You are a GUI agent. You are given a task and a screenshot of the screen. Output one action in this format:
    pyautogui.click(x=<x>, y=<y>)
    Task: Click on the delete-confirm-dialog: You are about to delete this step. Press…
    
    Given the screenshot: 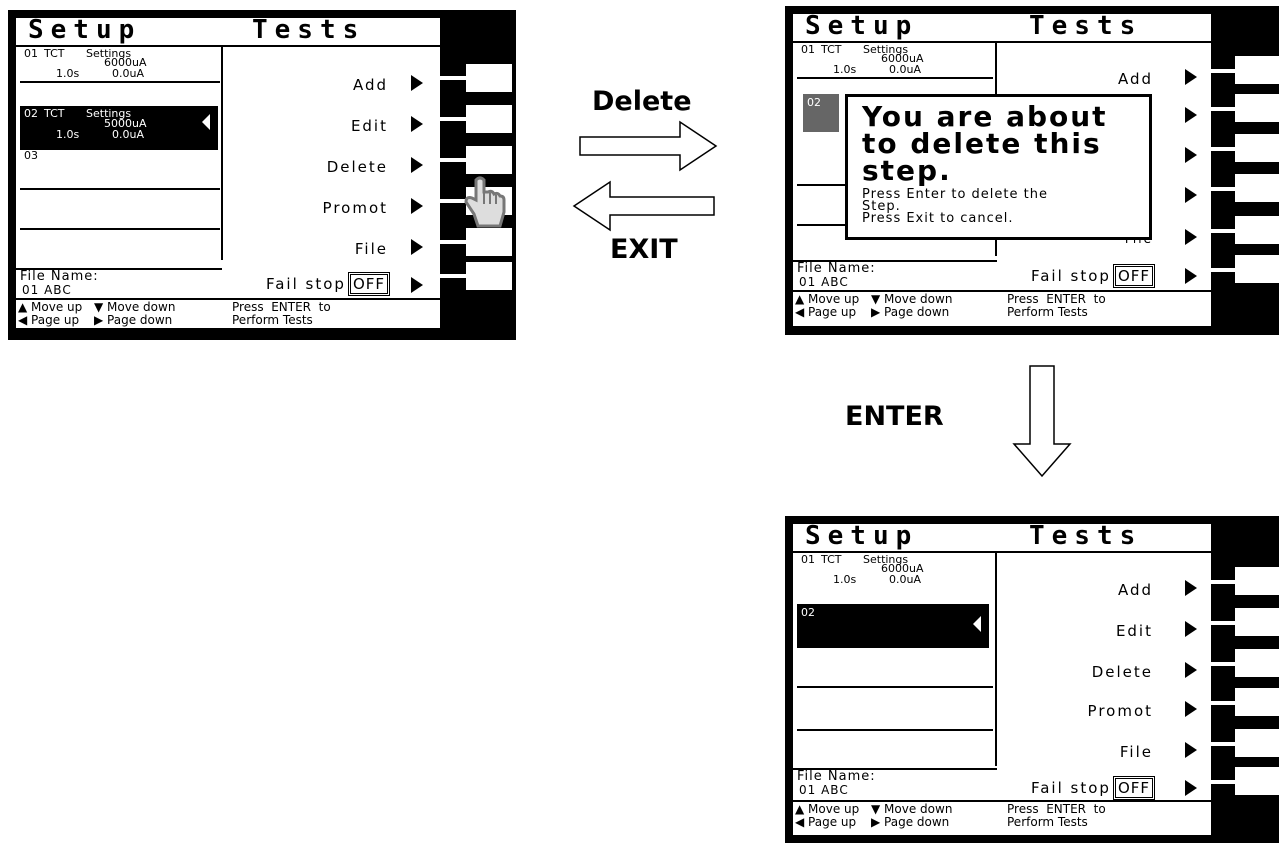 What is the action you would take?
    pyautogui.click(x=998, y=167)
    